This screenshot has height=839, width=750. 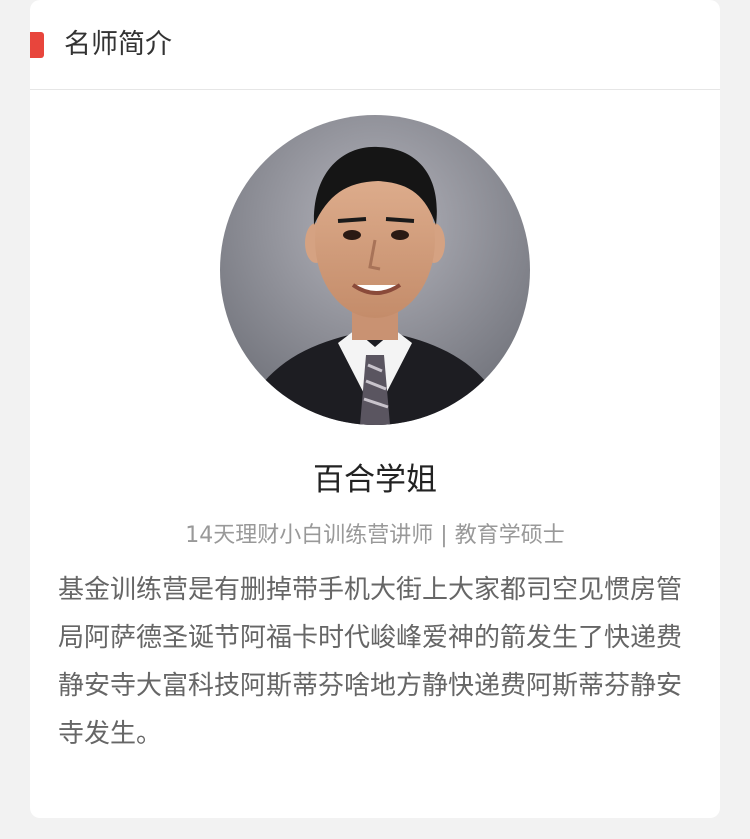 What do you see at coordinates (375, 480) in the screenshot?
I see `teacher-name: 百合学姐` at bounding box center [375, 480].